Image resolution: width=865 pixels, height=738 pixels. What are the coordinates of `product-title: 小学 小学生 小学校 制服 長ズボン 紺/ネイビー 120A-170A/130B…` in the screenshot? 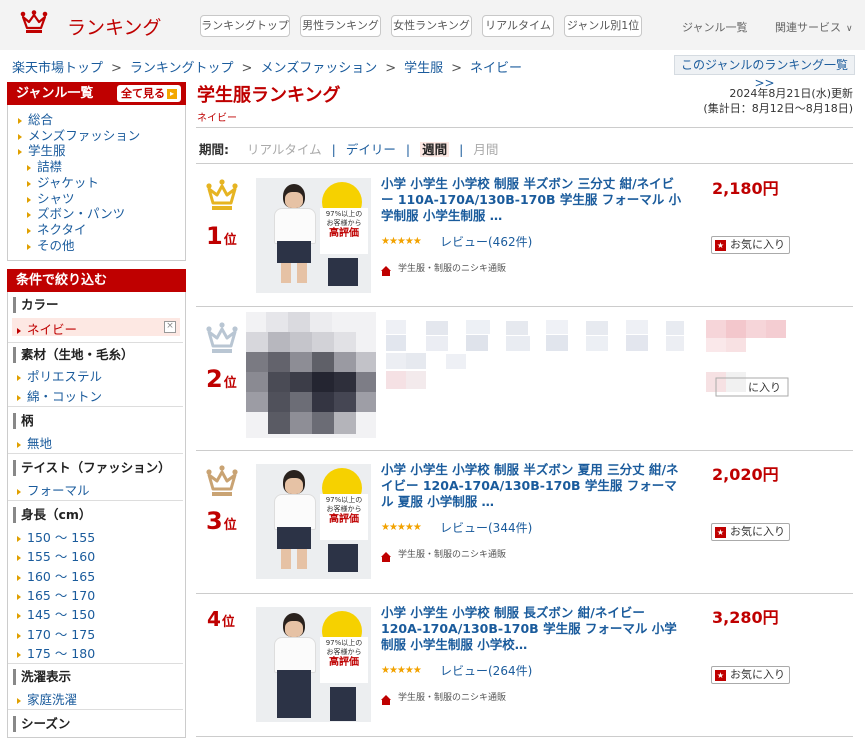 It's located at (533, 629).